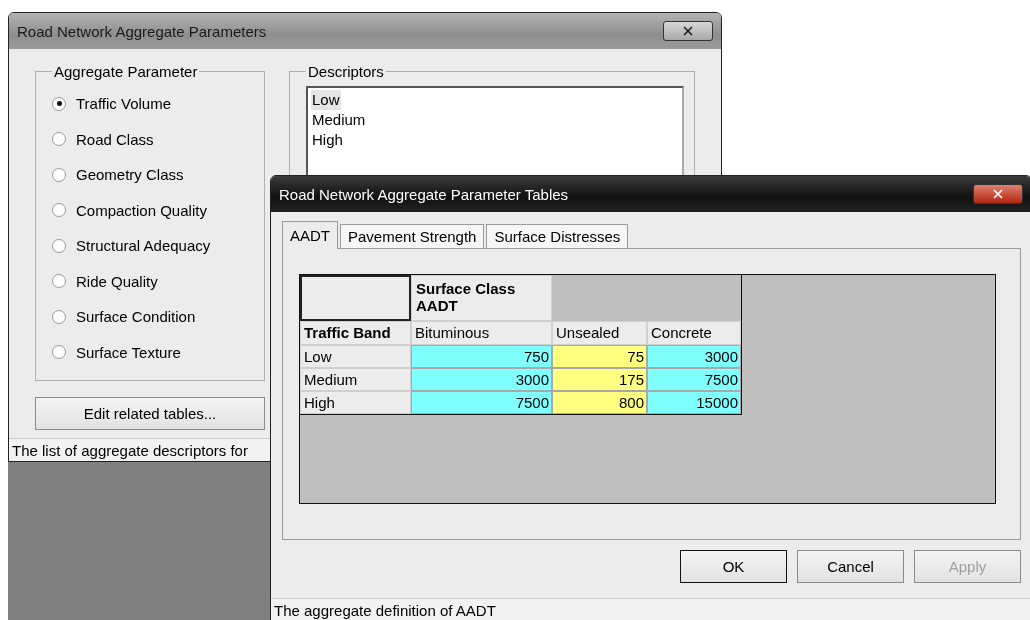  Describe the element at coordinates (124, 104) in the screenshot. I see `radio-label: Traffic Volume` at that location.